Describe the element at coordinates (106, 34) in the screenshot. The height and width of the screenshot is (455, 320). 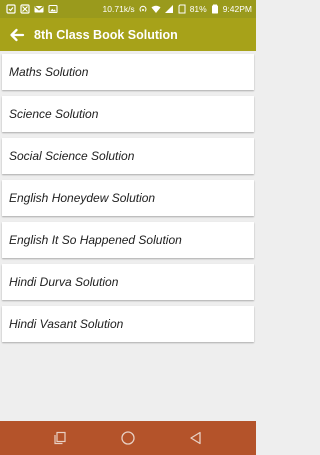
I see `page-title: 8th Class Book Solution` at that location.